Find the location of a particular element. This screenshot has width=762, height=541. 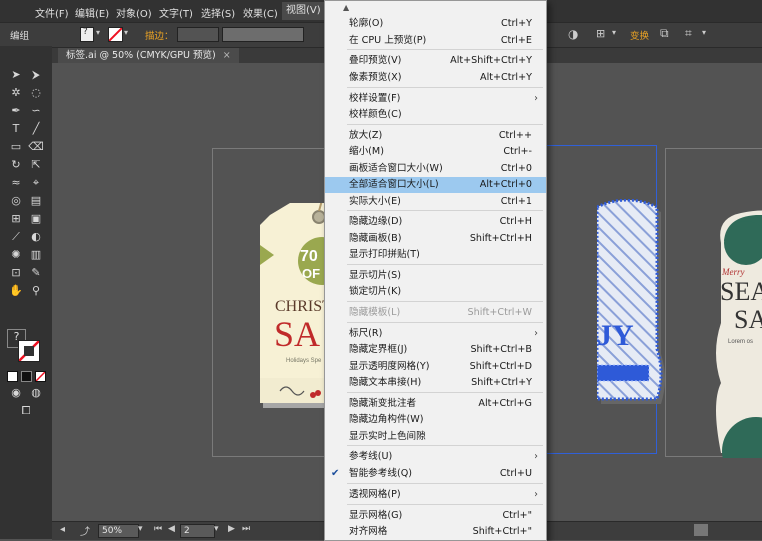

view-menu-item: 显示透明度网格(Y) Shift+Ctrl+D is located at coordinates (435, 367).